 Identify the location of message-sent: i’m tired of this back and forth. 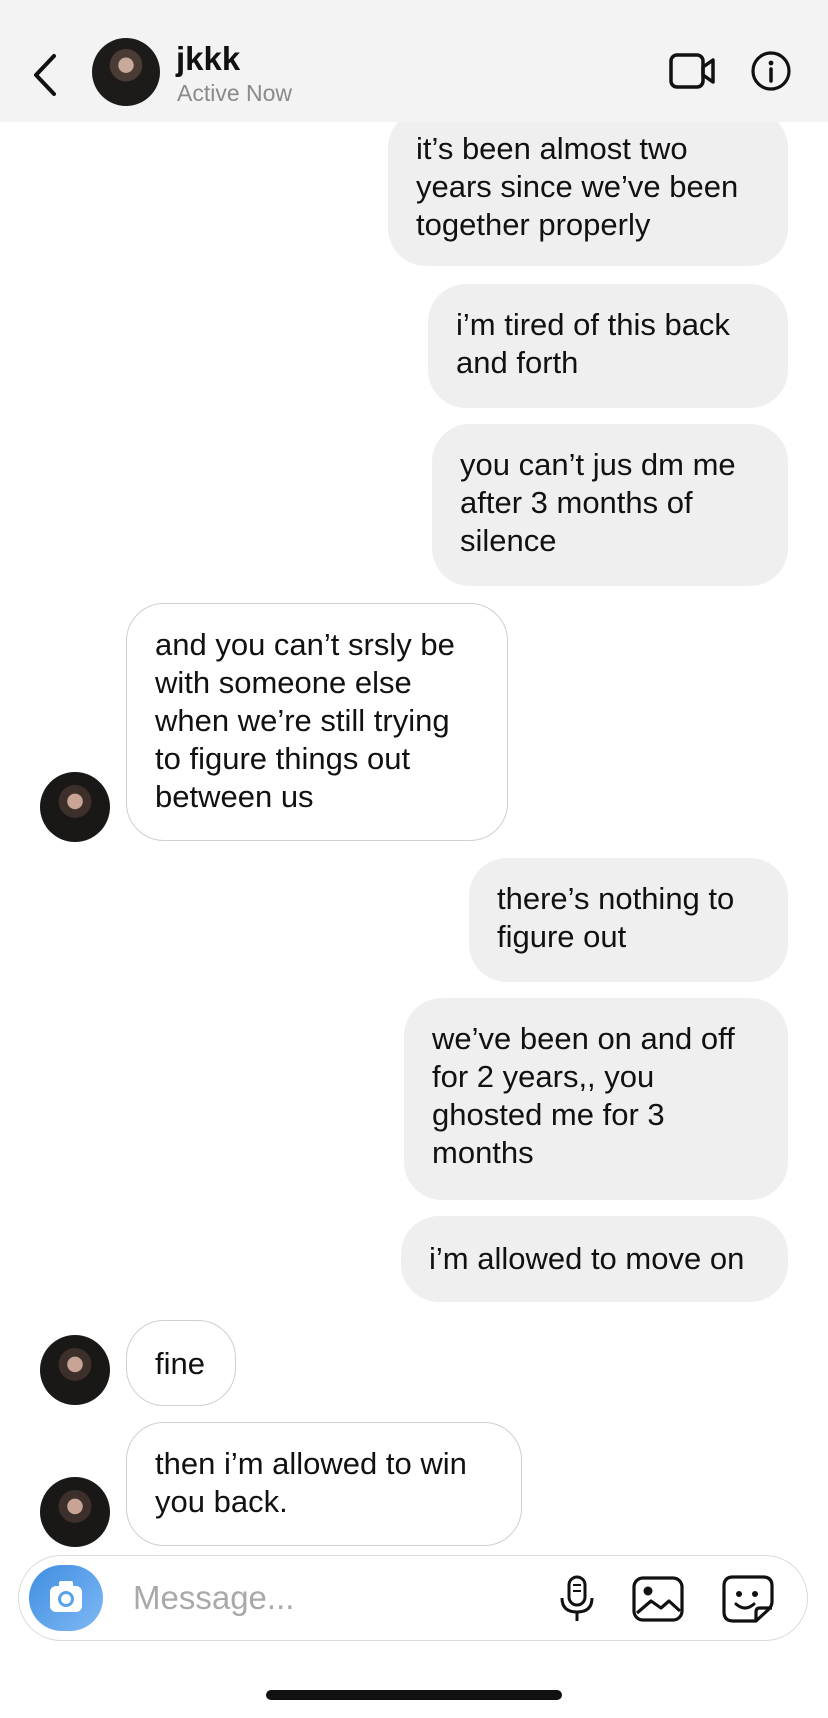
(608, 346).